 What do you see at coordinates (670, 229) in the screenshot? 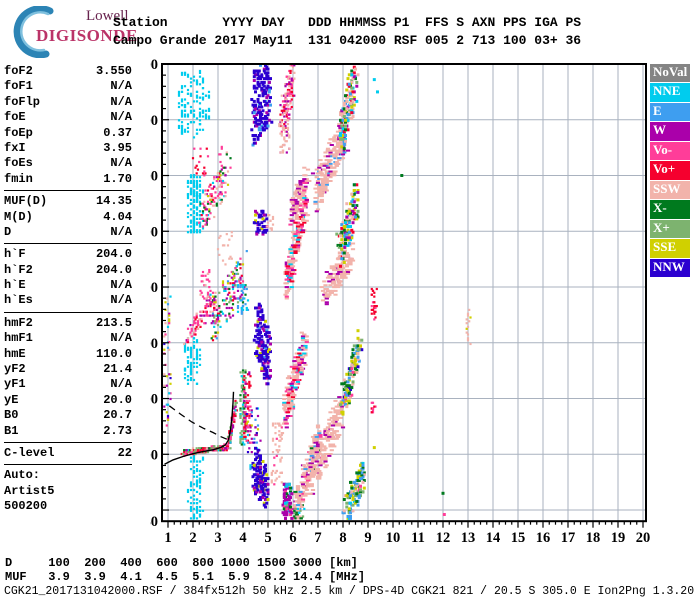
I see `legend-item-X: X+` at bounding box center [670, 229].